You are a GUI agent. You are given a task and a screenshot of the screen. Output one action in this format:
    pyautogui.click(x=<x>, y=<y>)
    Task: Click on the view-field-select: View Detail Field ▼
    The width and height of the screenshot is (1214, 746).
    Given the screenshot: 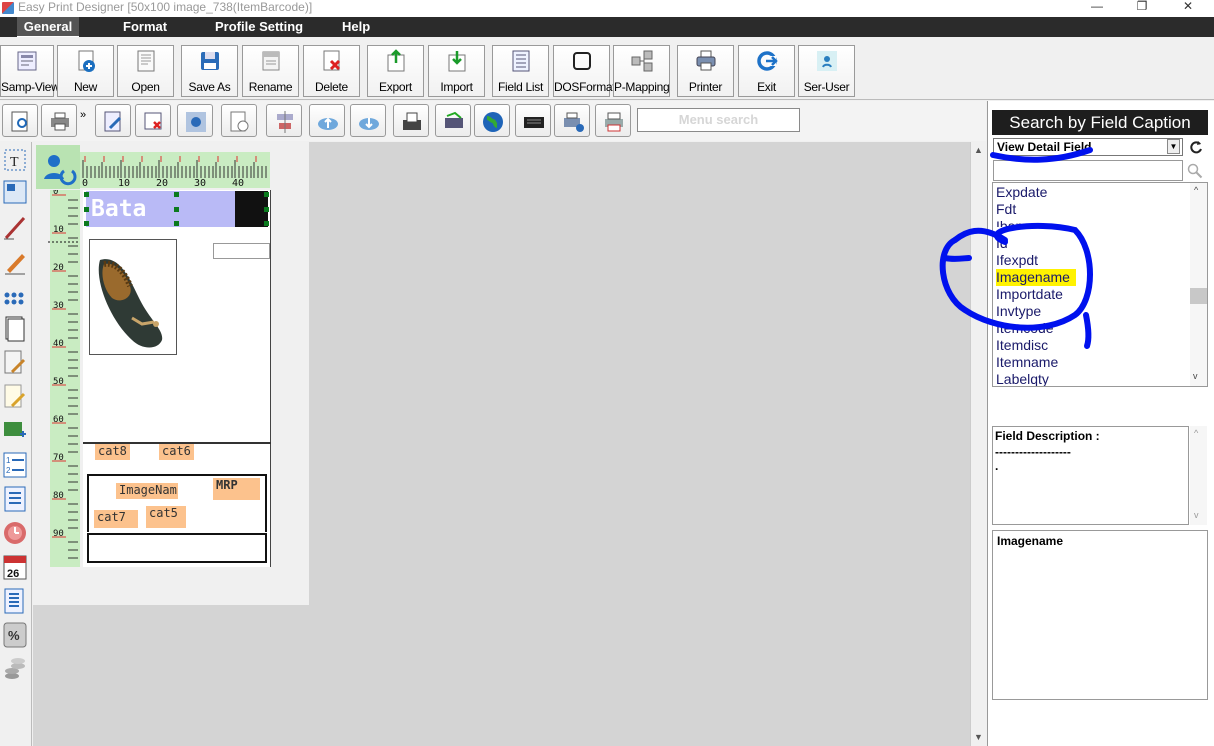 What is the action you would take?
    pyautogui.click(x=1088, y=147)
    